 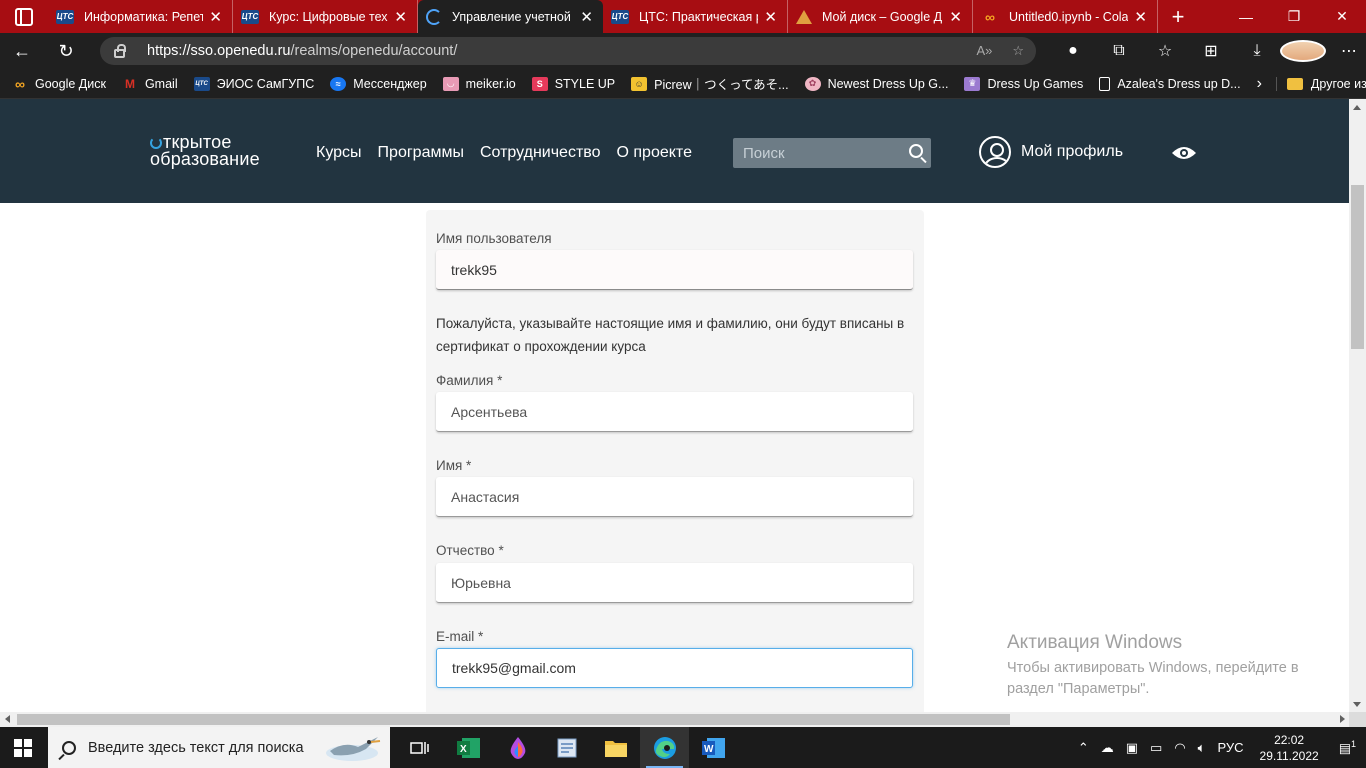 I want to click on refresh-icon: ↻, so click(x=66, y=51).